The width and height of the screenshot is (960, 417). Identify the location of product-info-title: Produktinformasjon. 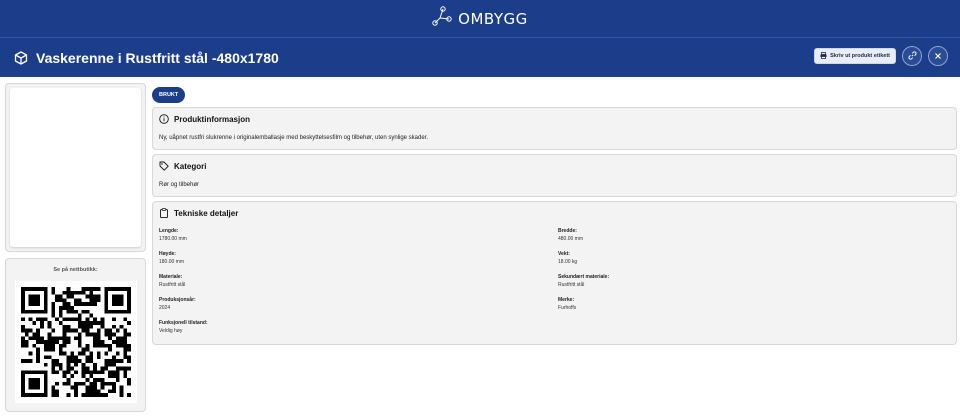
(212, 119).